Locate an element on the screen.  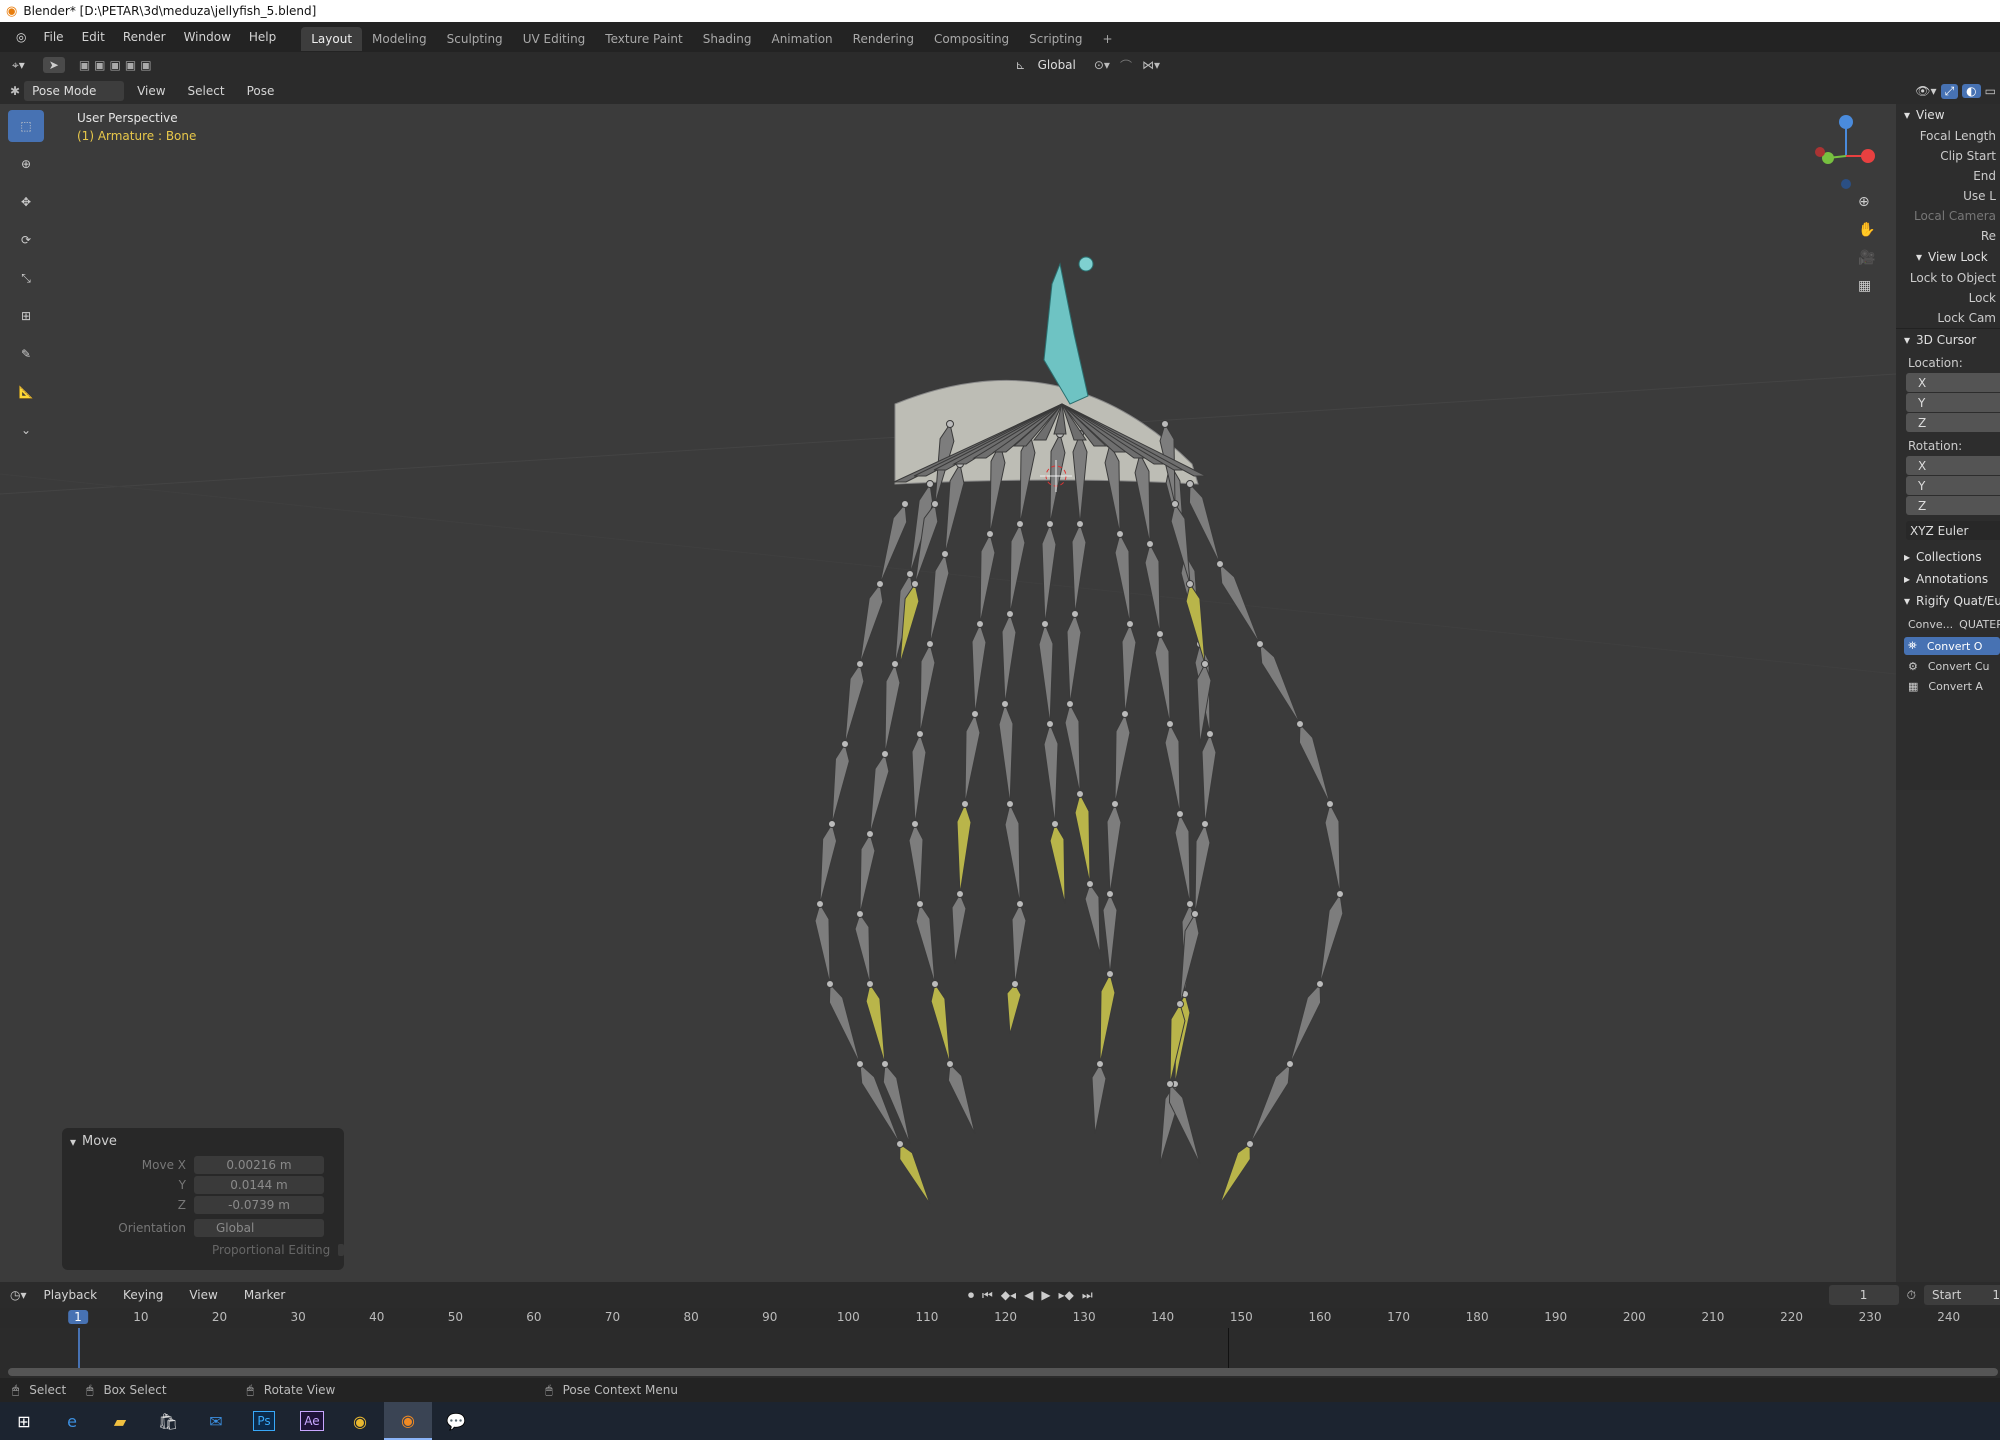
cursor-location-x: X is located at coordinates (1953, 382).